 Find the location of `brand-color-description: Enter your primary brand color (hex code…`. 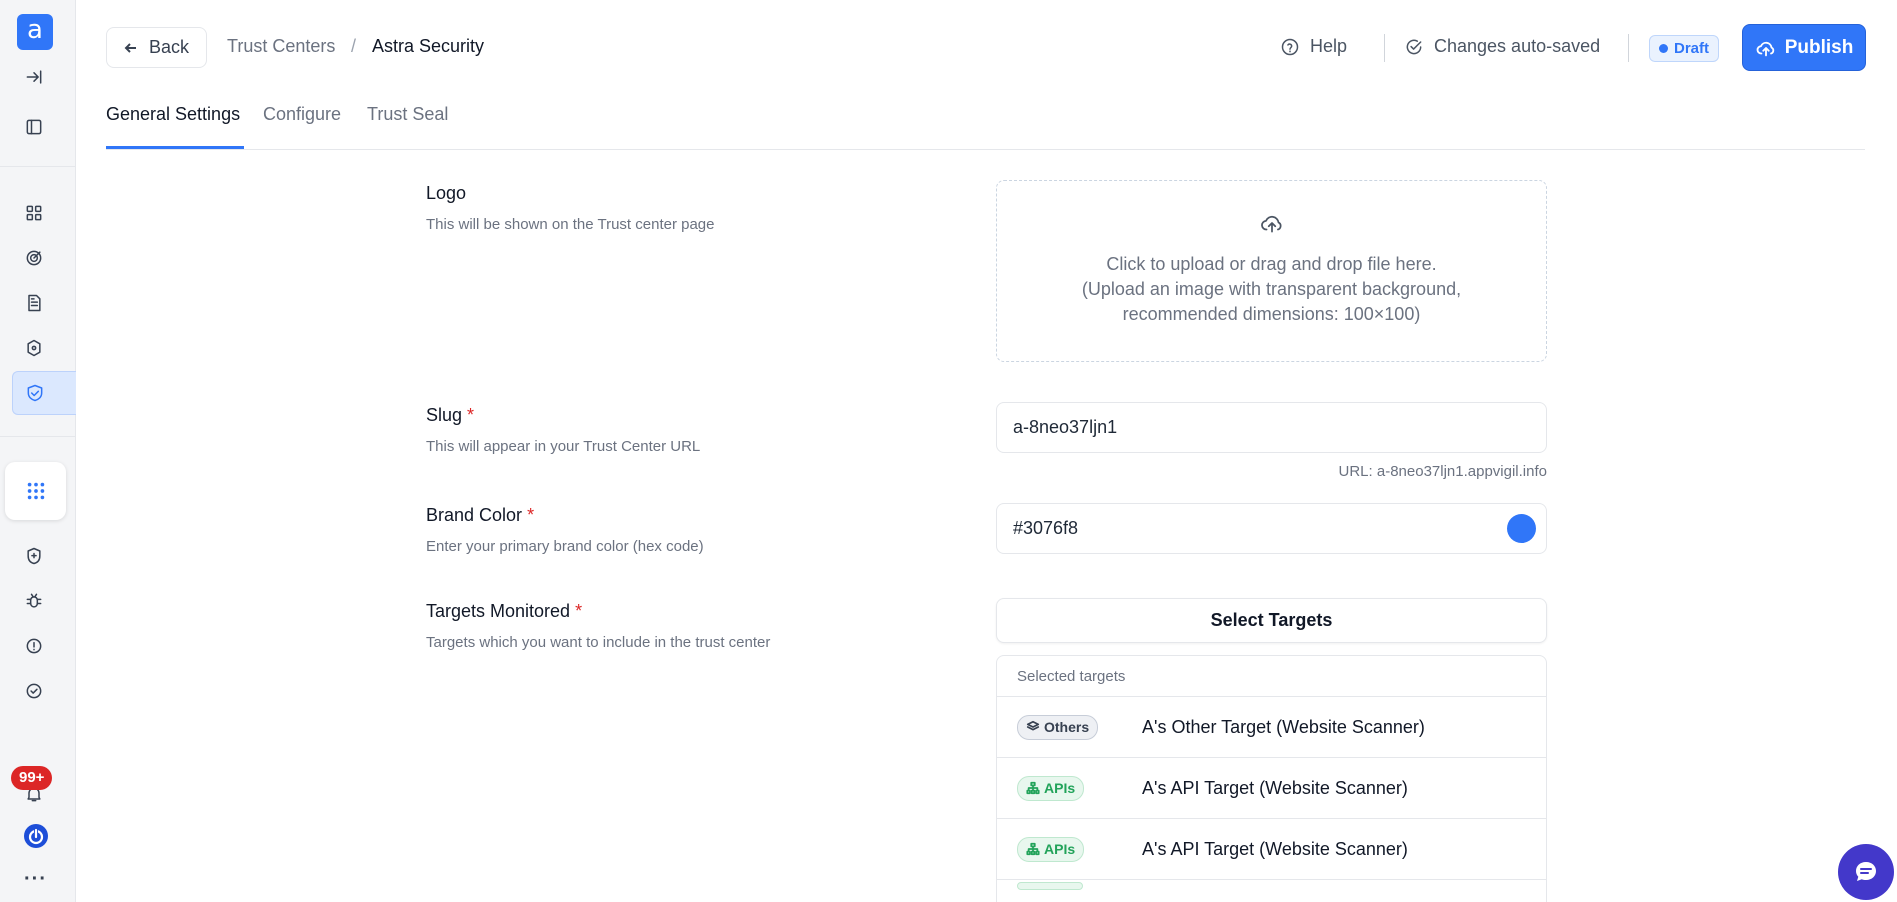

brand-color-description: Enter your primary brand color (hex code… is located at coordinates (565, 546).